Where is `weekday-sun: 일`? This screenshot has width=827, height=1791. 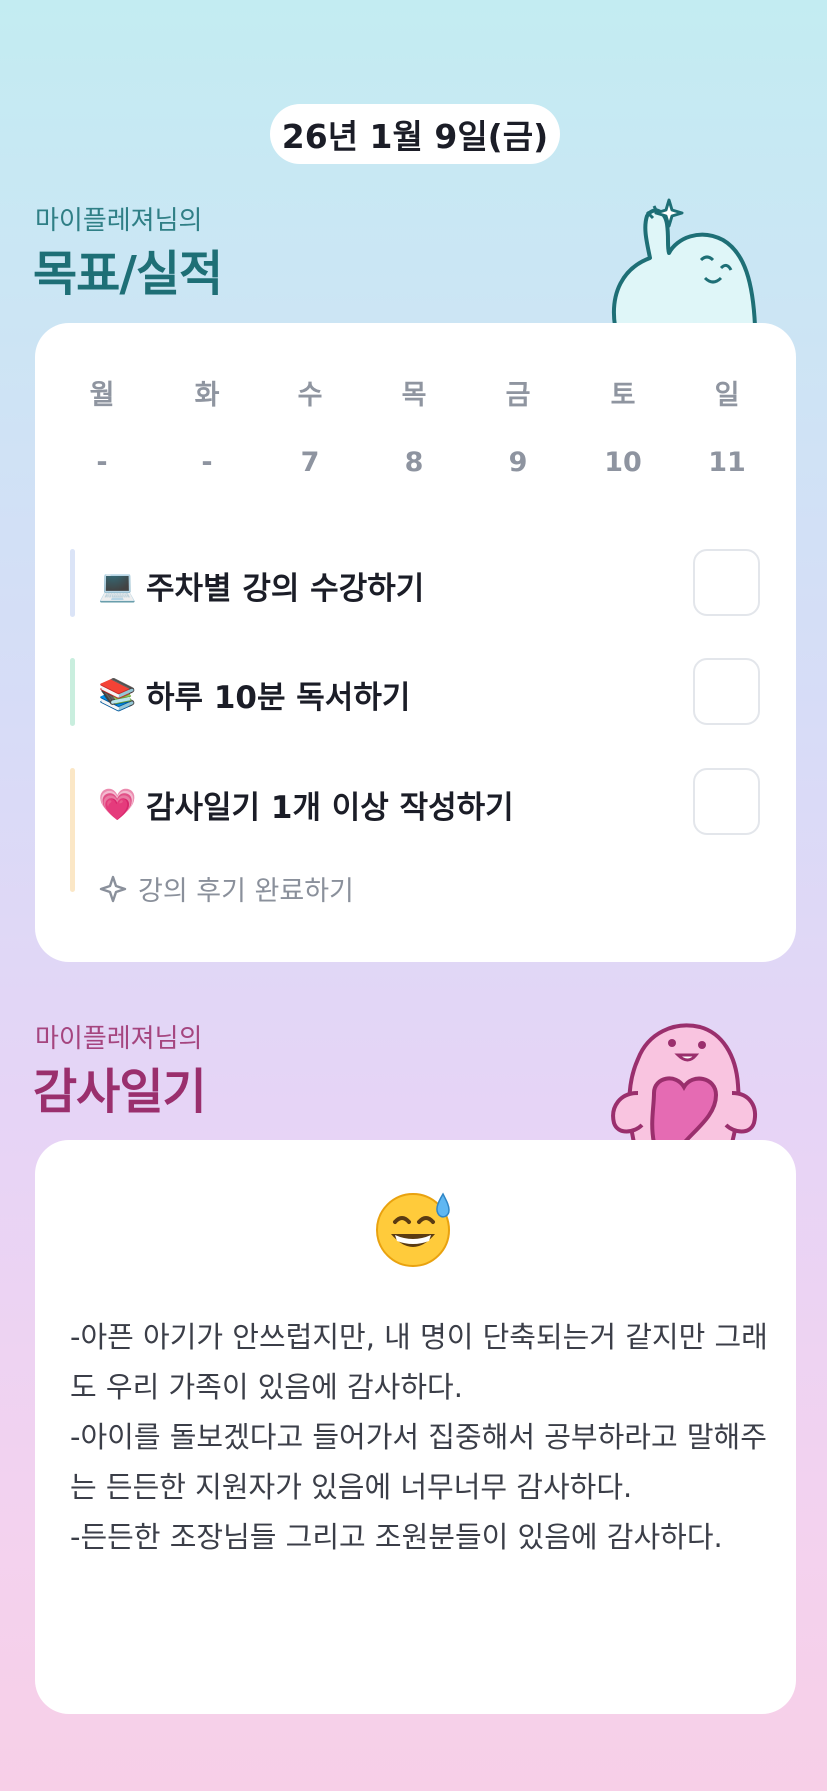
weekday-sun: 일 is located at coordinates (727, 395).